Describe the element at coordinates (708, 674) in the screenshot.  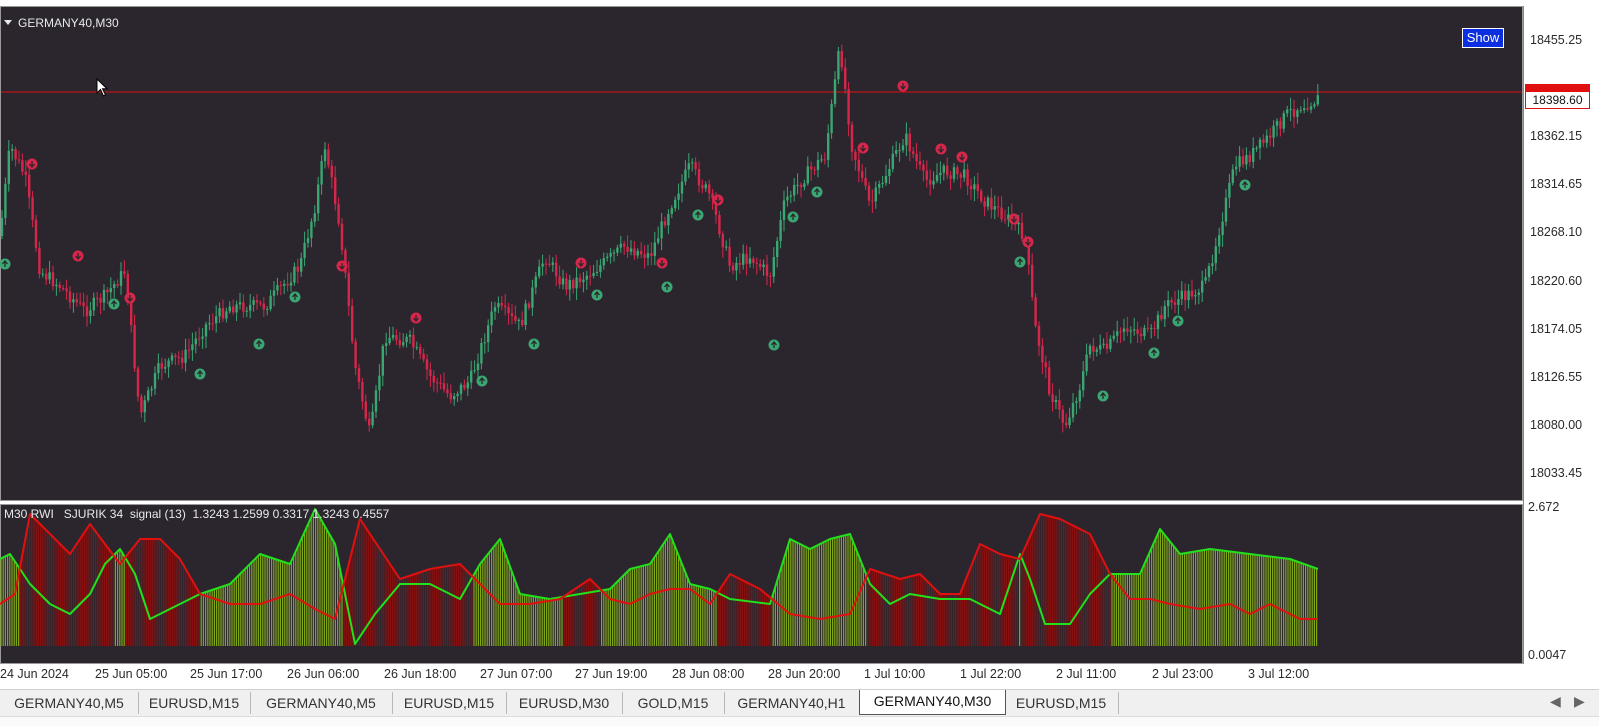
I see `time-axis-label: 28 Jun 08:00` at that location.